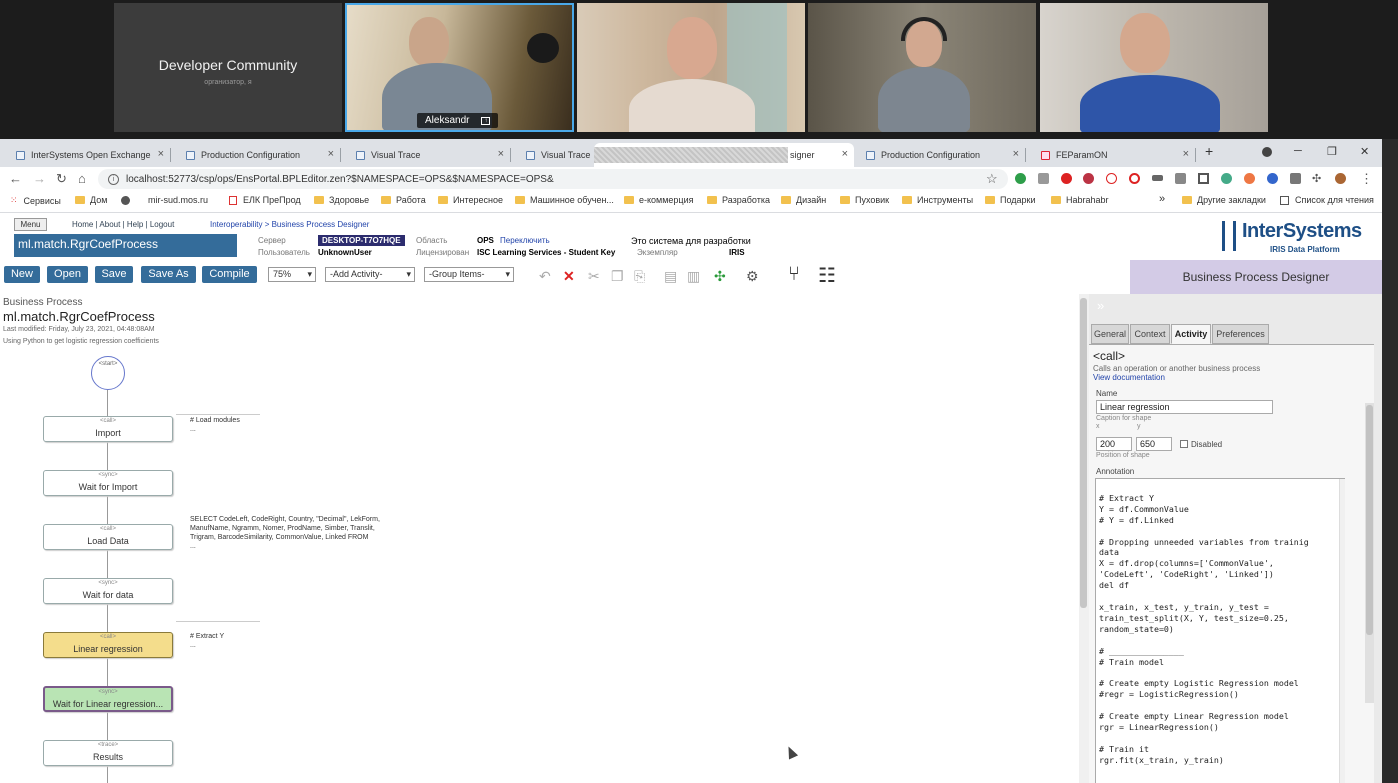  What do you see at coordinates (525, 240) in the screenshot?
I see `switch-namespace-link: Переключить` at bounding box center [525, 240].